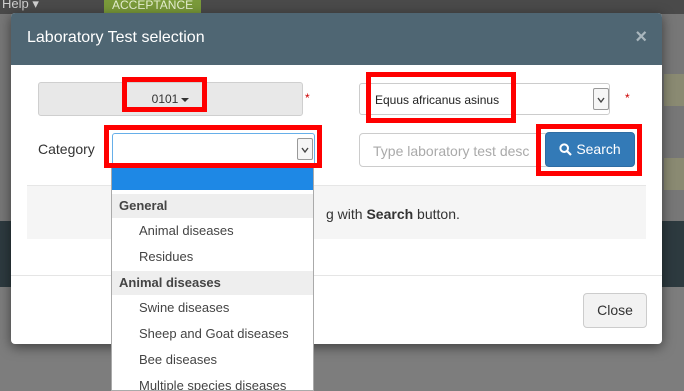 Image resolution: width=684 pixels, height=391 pixels. What do you see at coordinates (212, 381) in the screenshot?
I see `dropdown-option: Multiple species diseases` at bounding box center [212, 381].